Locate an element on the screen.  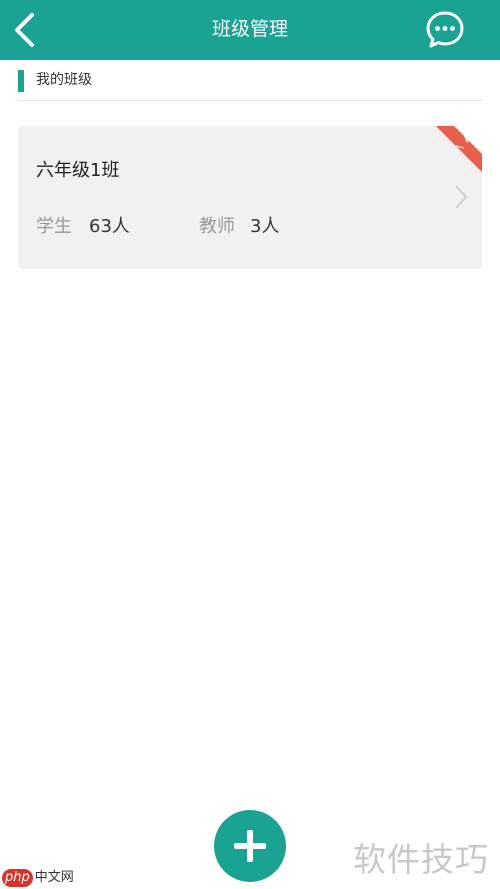
site-logo: php 中文网 is located at coordinates (38, 878).